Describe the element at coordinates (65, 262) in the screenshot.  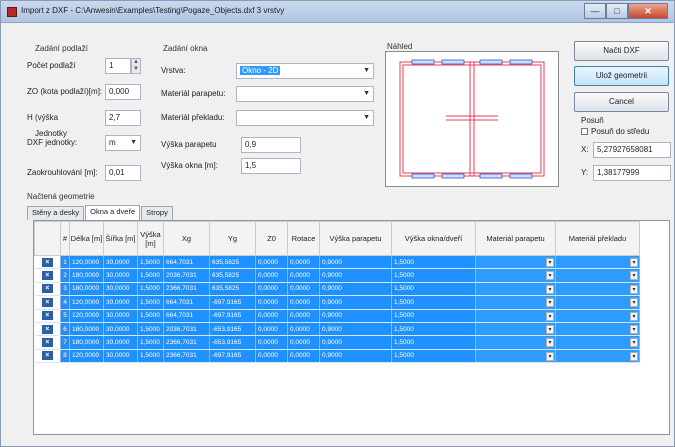
I see `table-cell: 1` at that location.